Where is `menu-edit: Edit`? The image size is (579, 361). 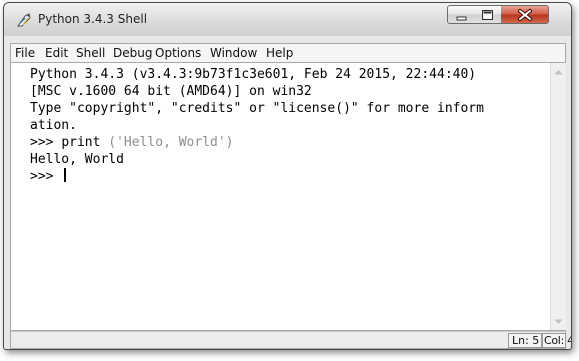 menu-edit: Edit is located at coordinates (56, 53).